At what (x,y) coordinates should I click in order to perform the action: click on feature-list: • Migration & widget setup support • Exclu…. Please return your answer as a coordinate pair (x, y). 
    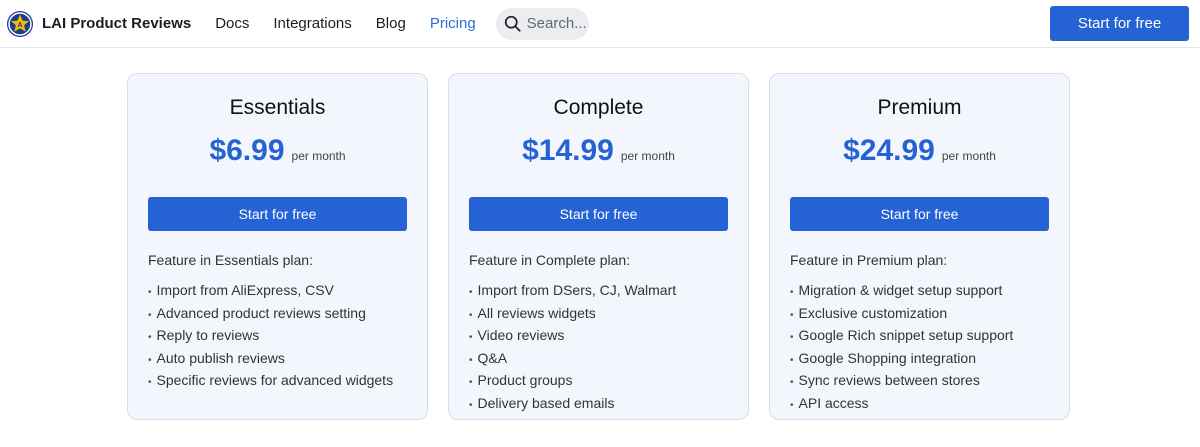
    Looking at the image, I should click on (919, 346).